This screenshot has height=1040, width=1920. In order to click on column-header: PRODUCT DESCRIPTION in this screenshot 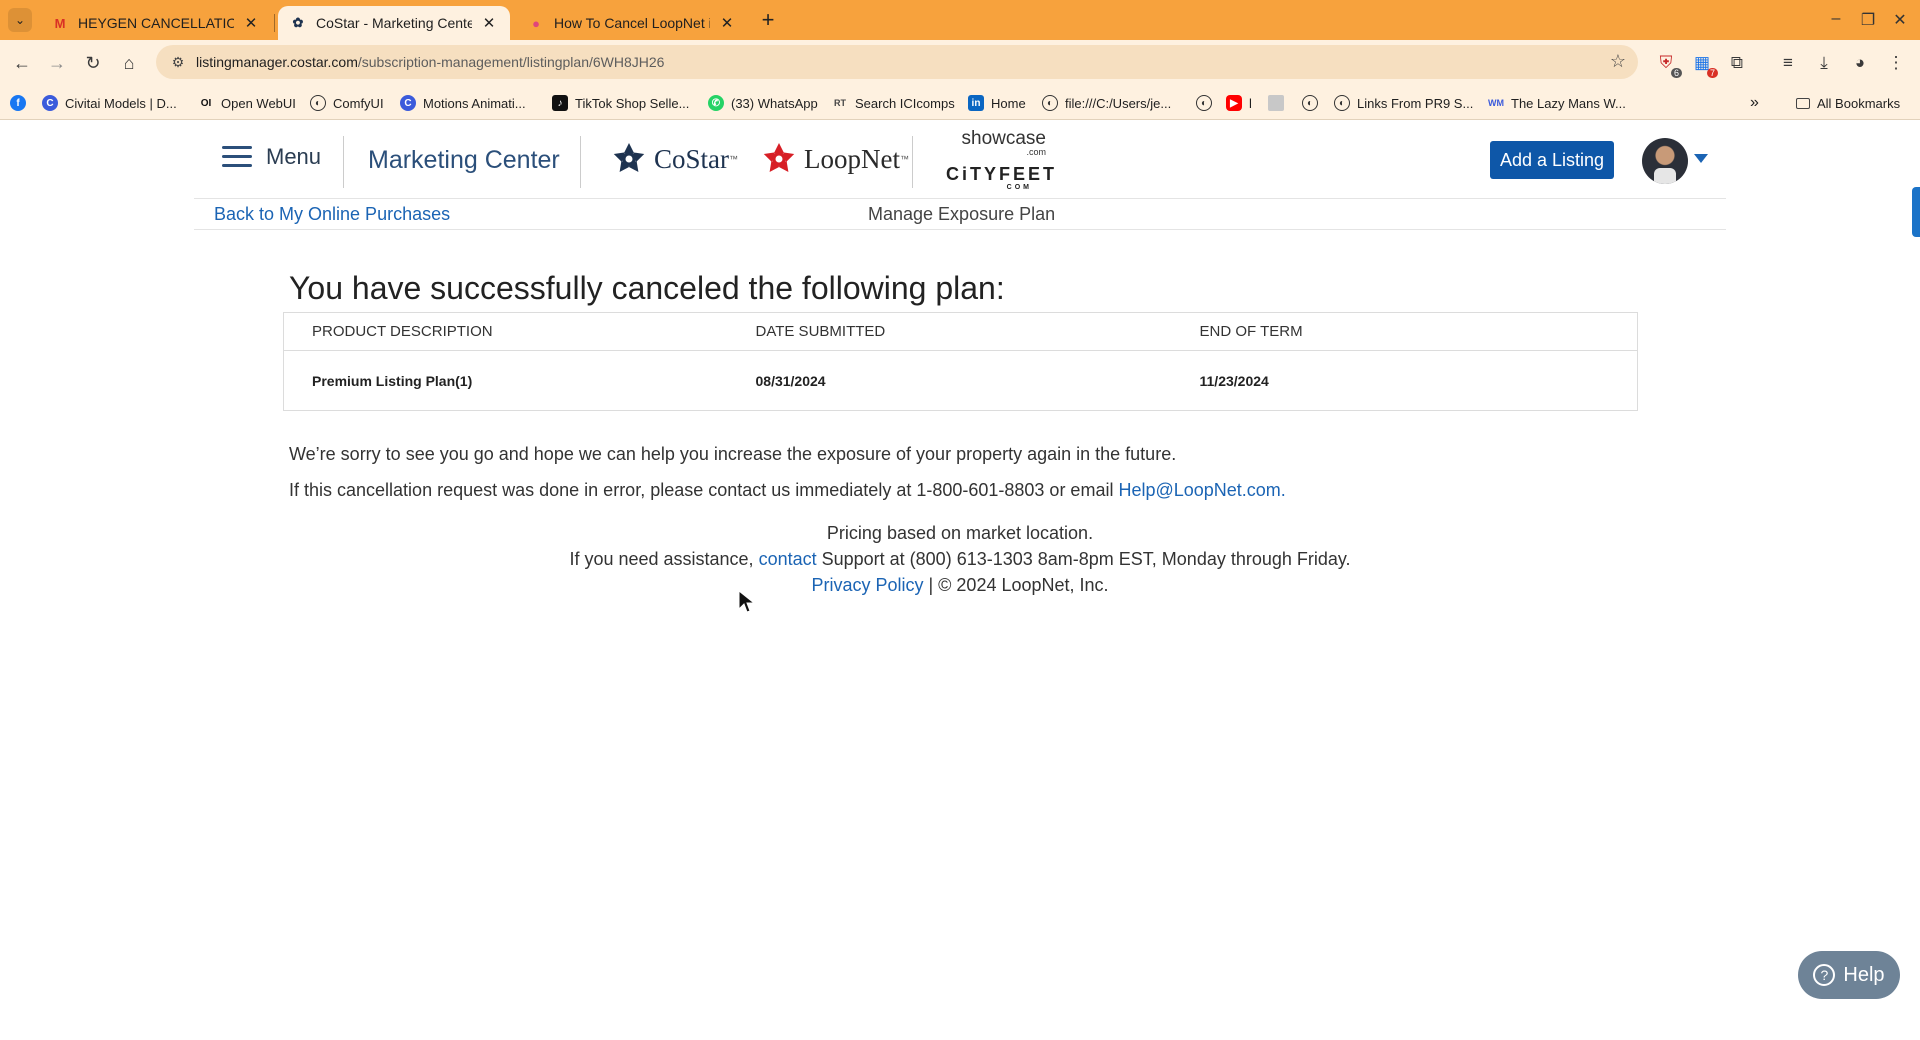, I will do `click(505, 331)`.